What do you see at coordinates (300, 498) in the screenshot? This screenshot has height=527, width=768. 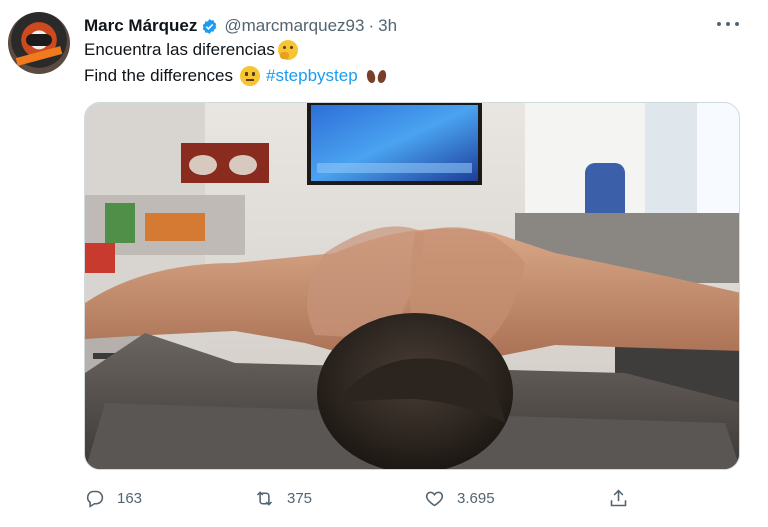 I see `retweet-count: 375` at bounding box center [300, 498].